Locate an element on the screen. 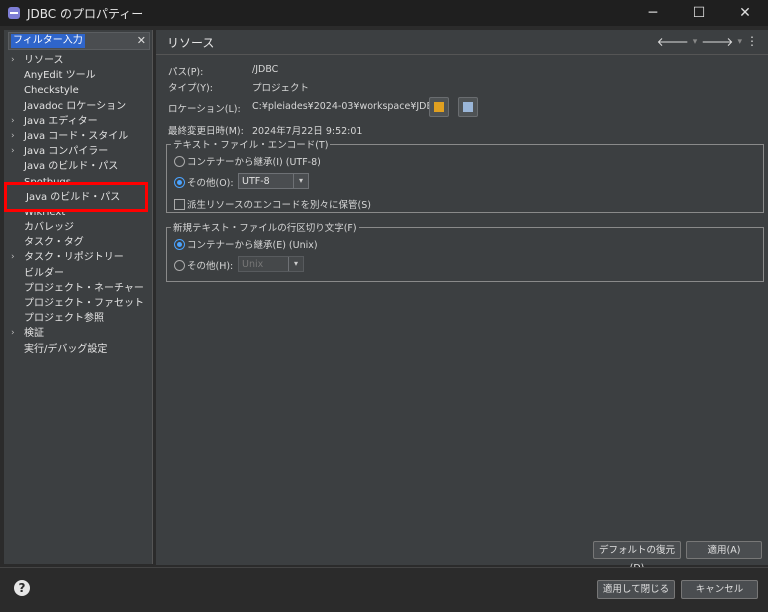 This screenshot has width=768, height=612. tree-item: プロジェクト・ファセット is located at coordinates (78, 303).